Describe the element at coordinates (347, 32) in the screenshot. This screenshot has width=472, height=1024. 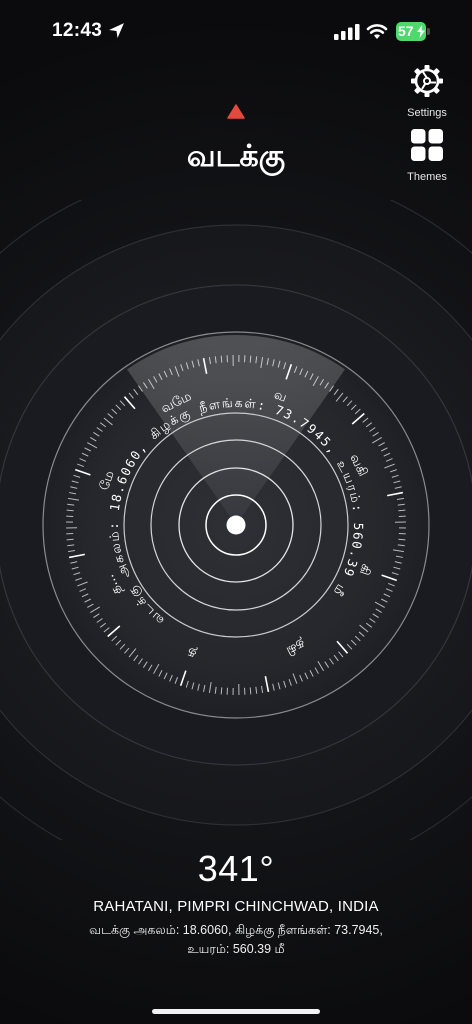
I see `cellular-signal-icon` at that location.